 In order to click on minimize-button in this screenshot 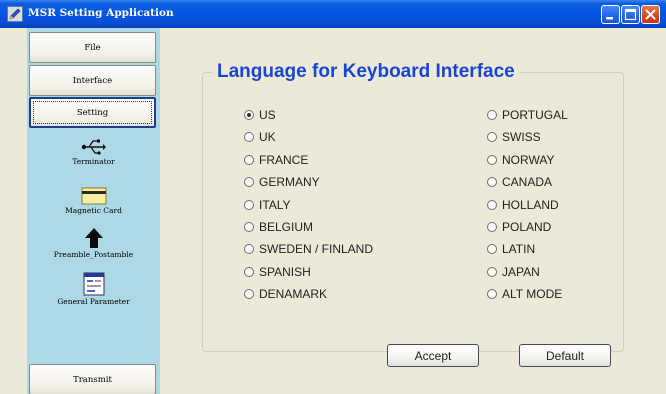, I will do `click(610, 14)`.